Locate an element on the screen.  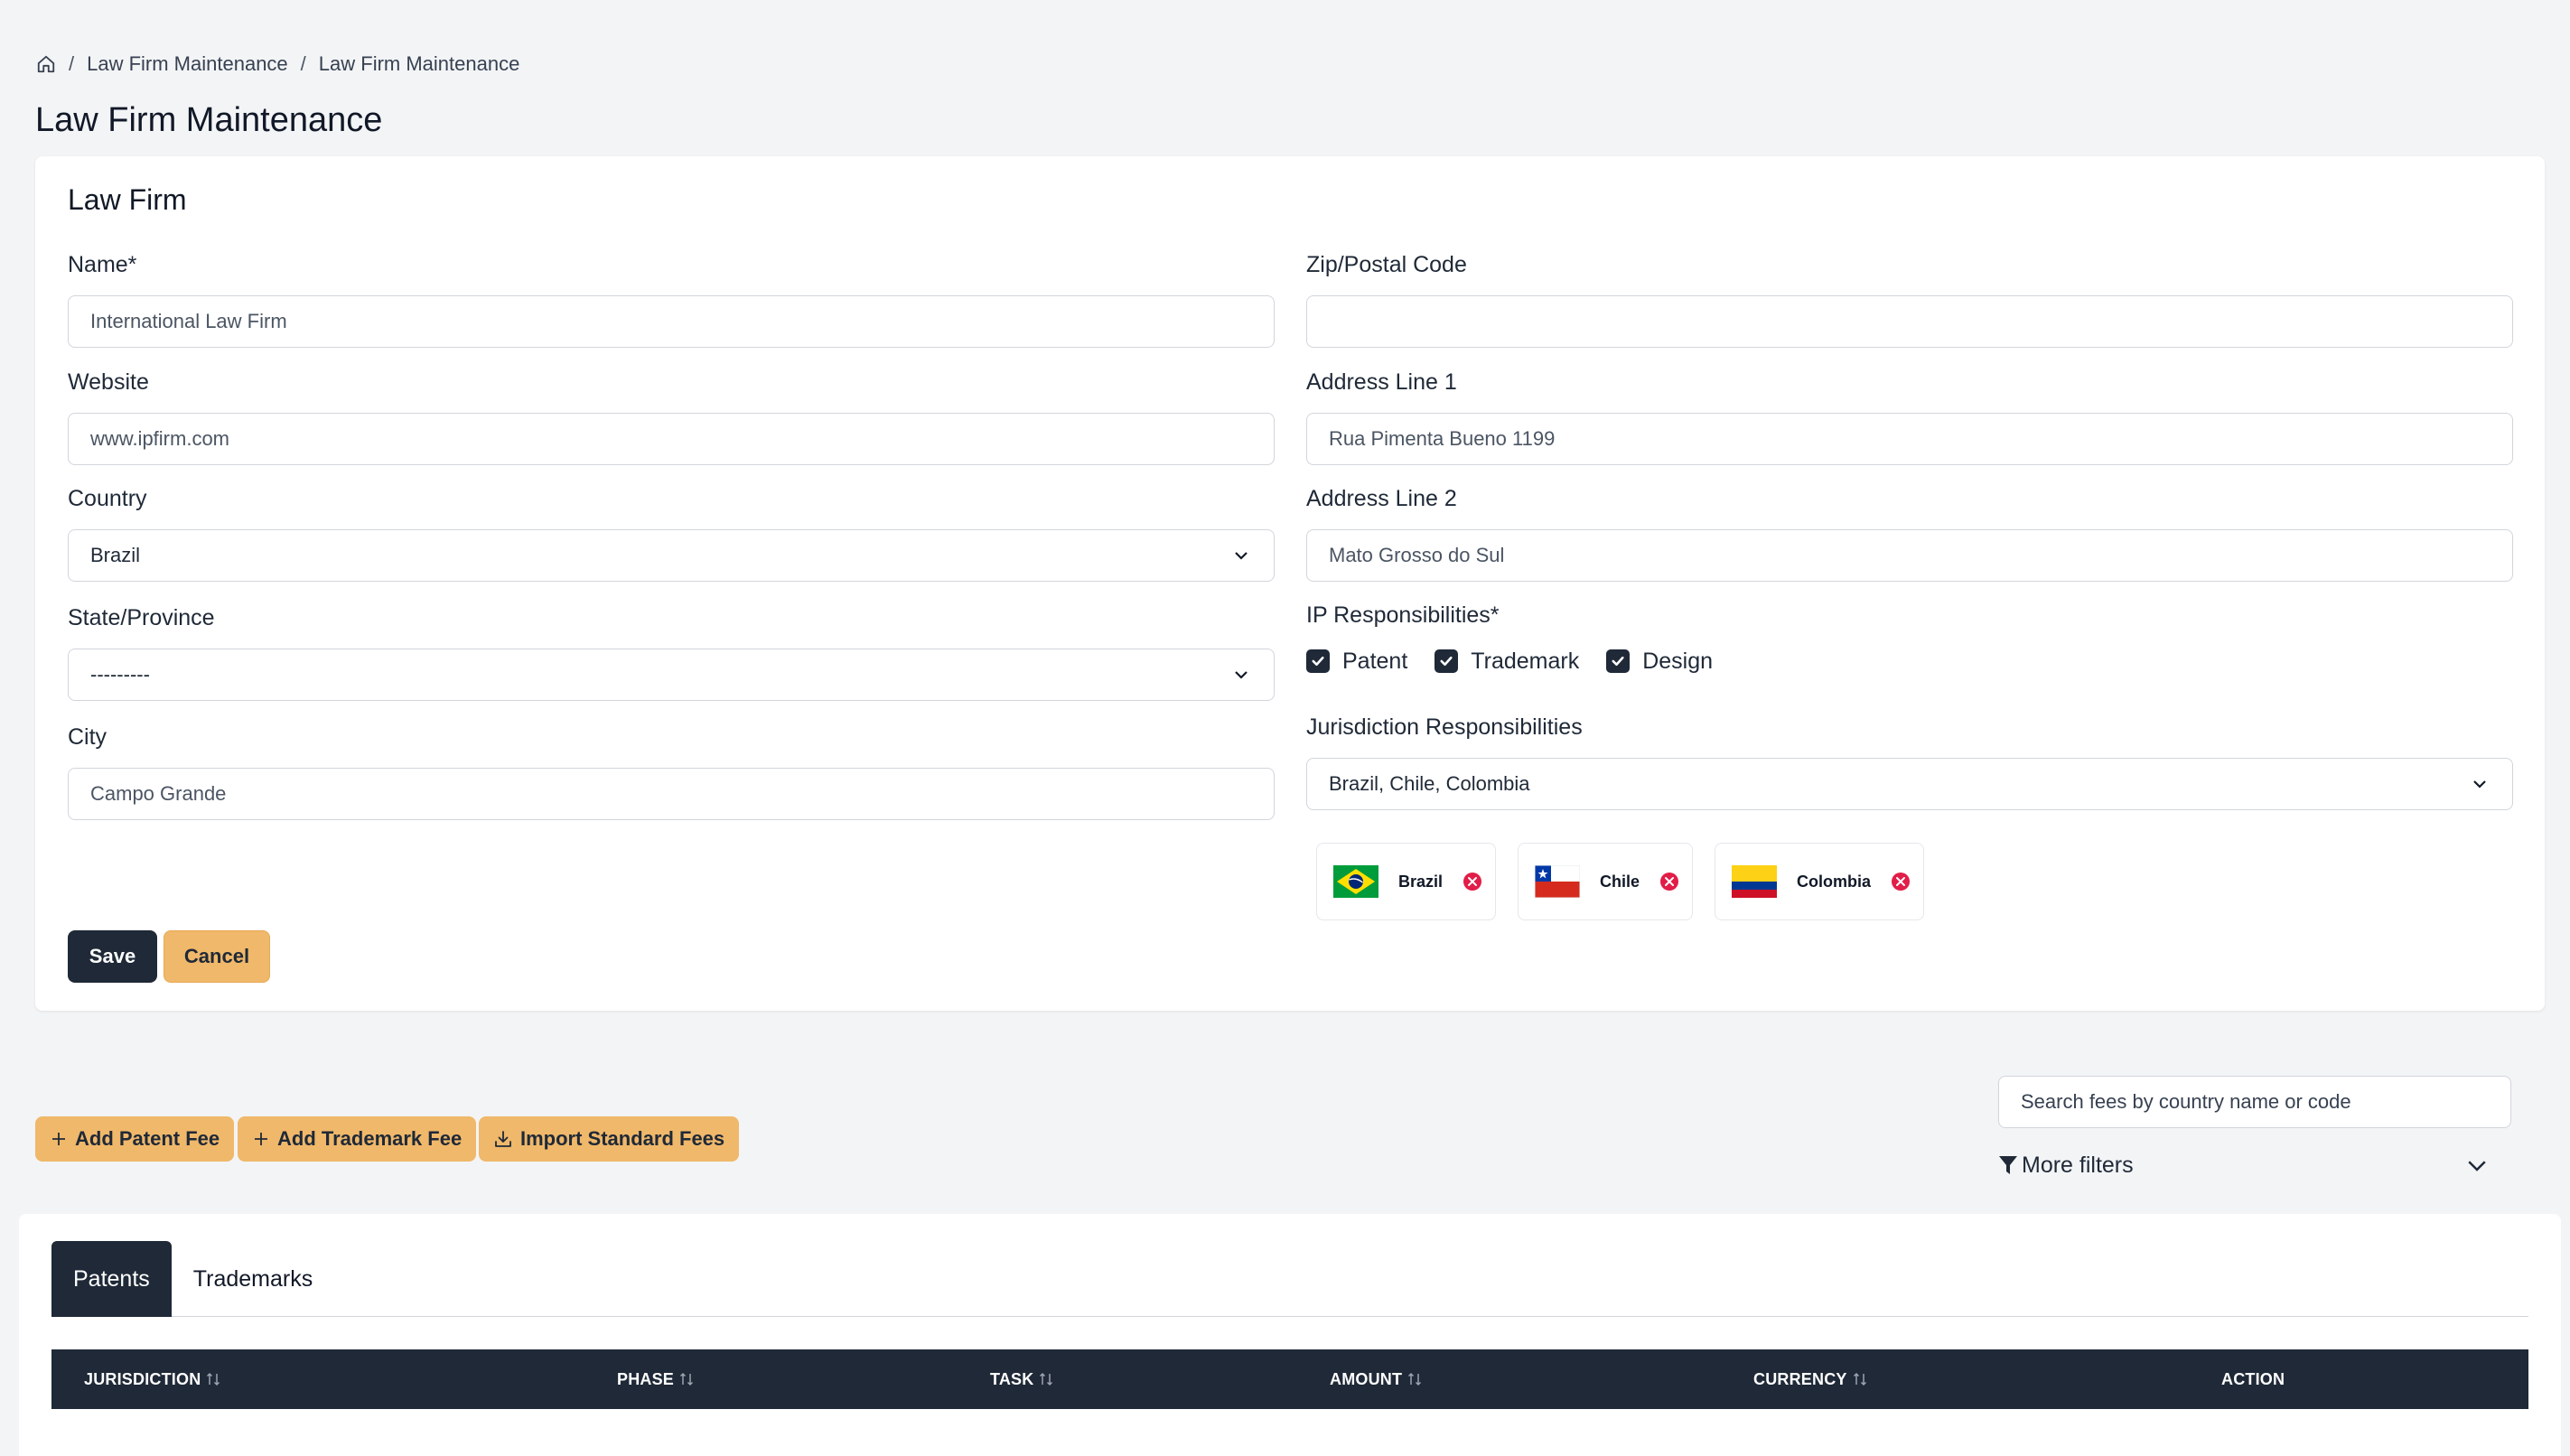
name-input: International Law Firm is located at coordinates (672, 321).